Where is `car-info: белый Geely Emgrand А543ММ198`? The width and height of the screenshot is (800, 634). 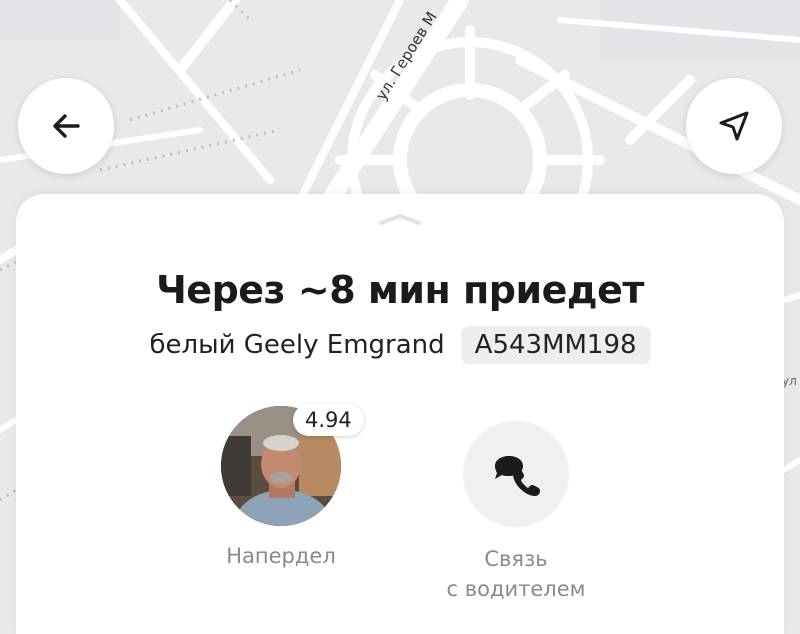
car-info: белый Geely Emgrand А543ММ198 is located at coordinates (400, 345).